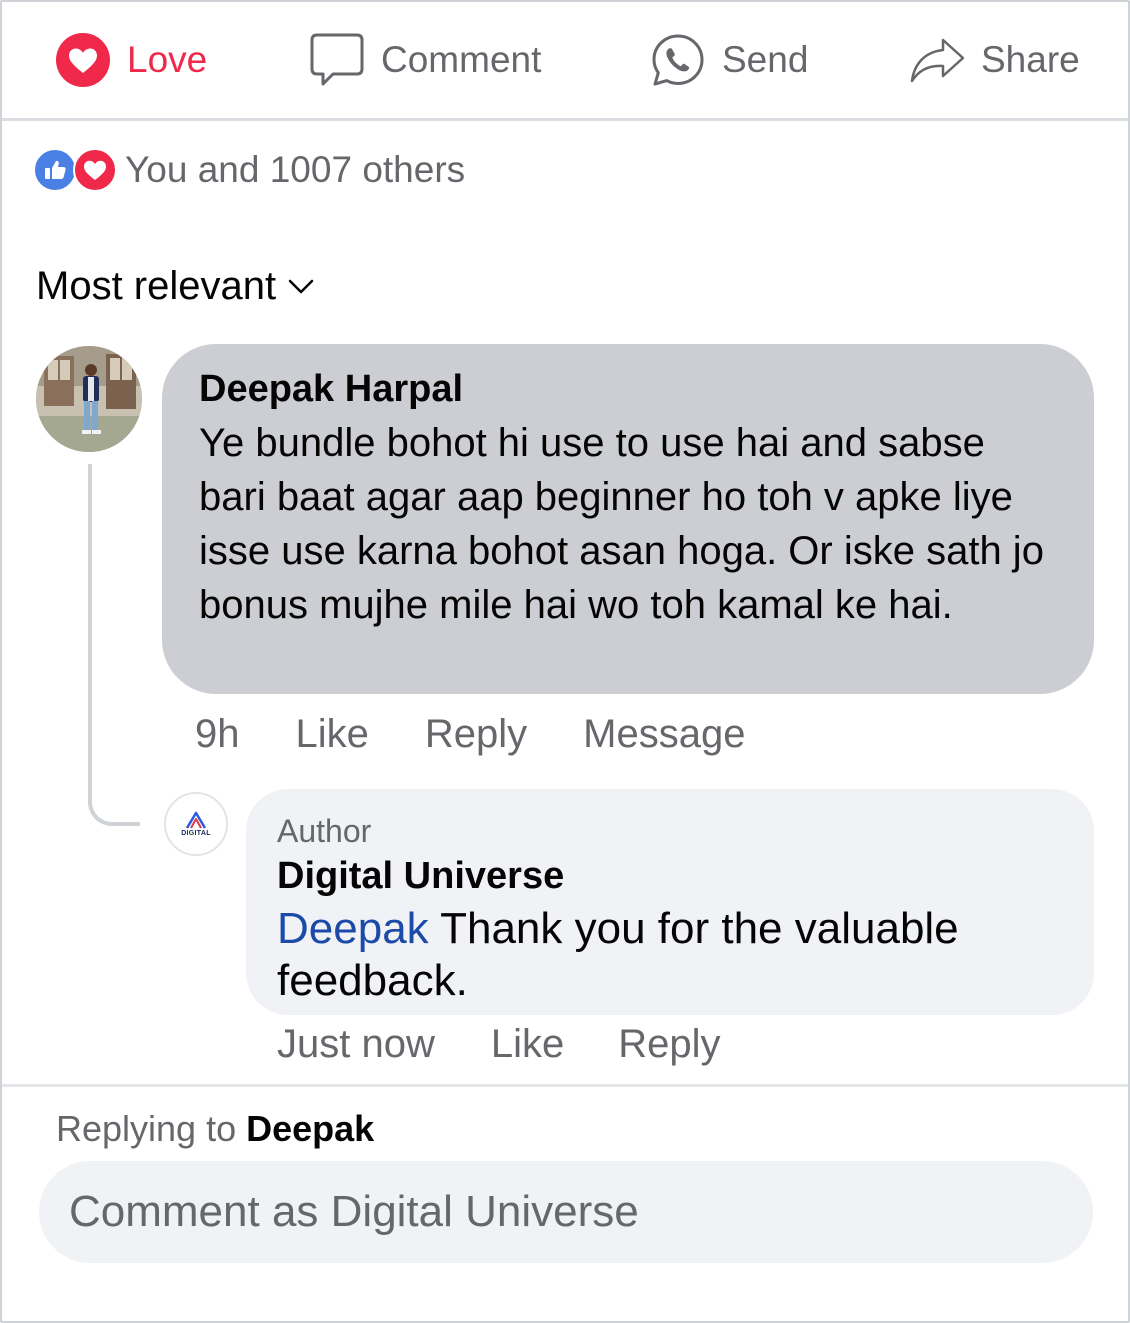 The image size is (1130, 1323). What do you see at coordinates (461, 59) in the screenshot?
I see `comment-label: Comment` at bounding box center [461, 59].